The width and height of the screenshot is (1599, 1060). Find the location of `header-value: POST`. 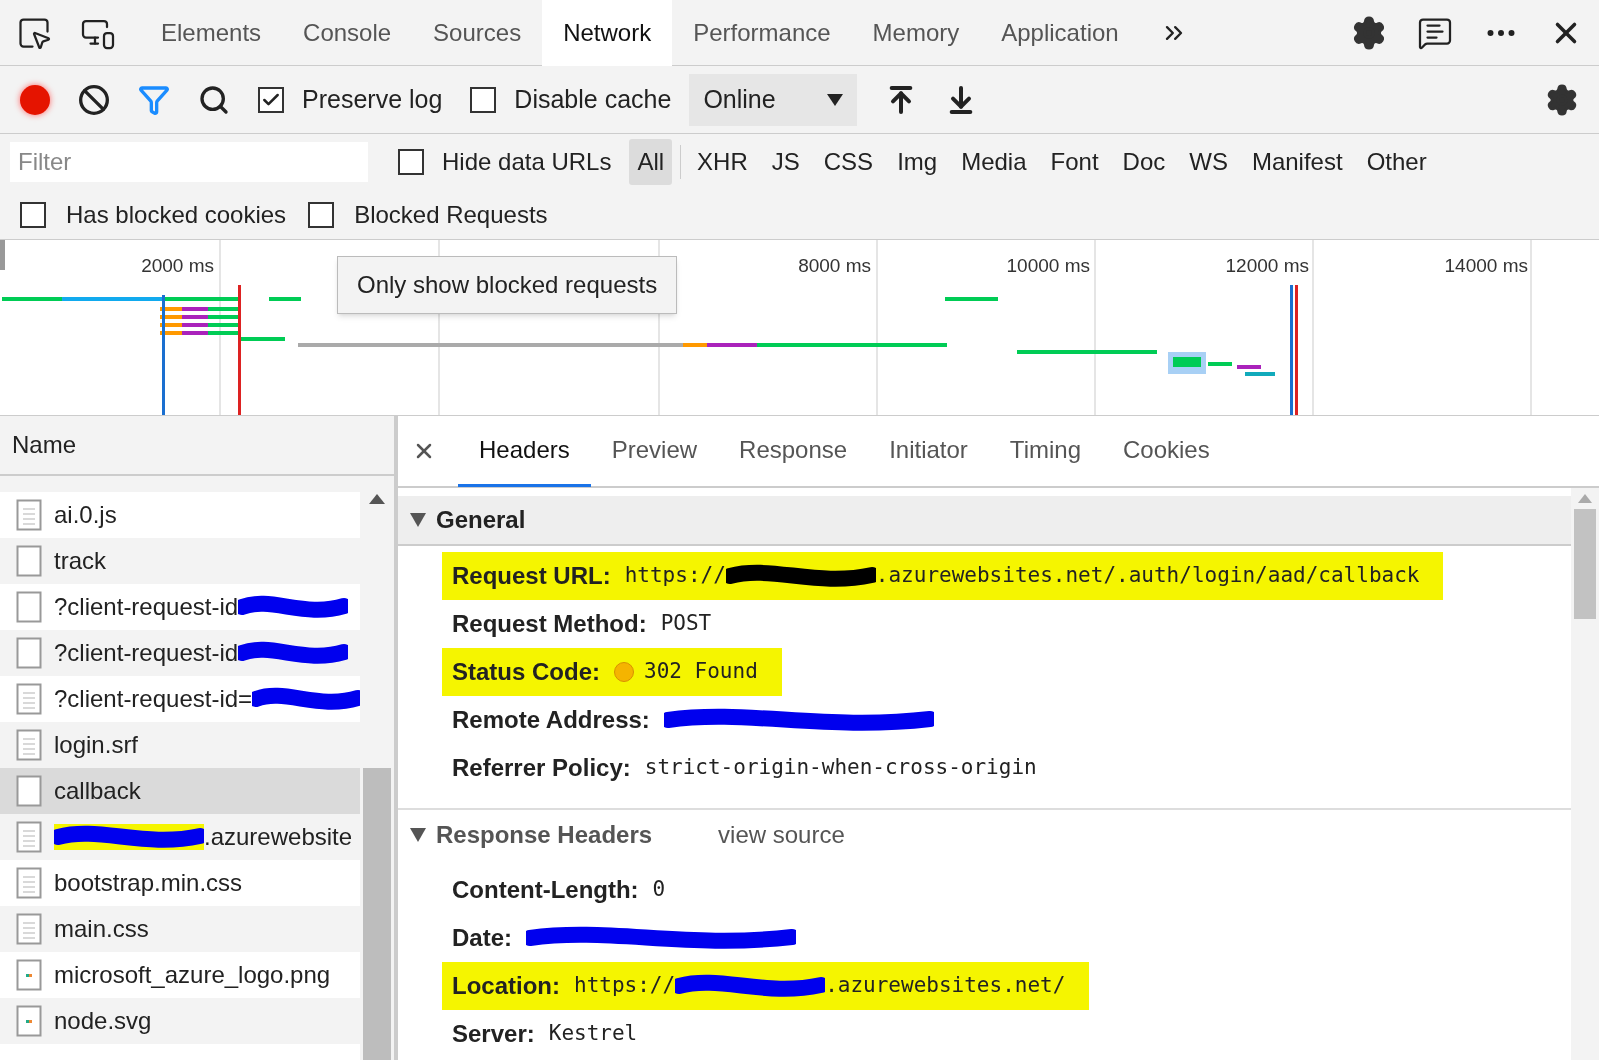

header-value: POST is located at coordinates (686, 624).